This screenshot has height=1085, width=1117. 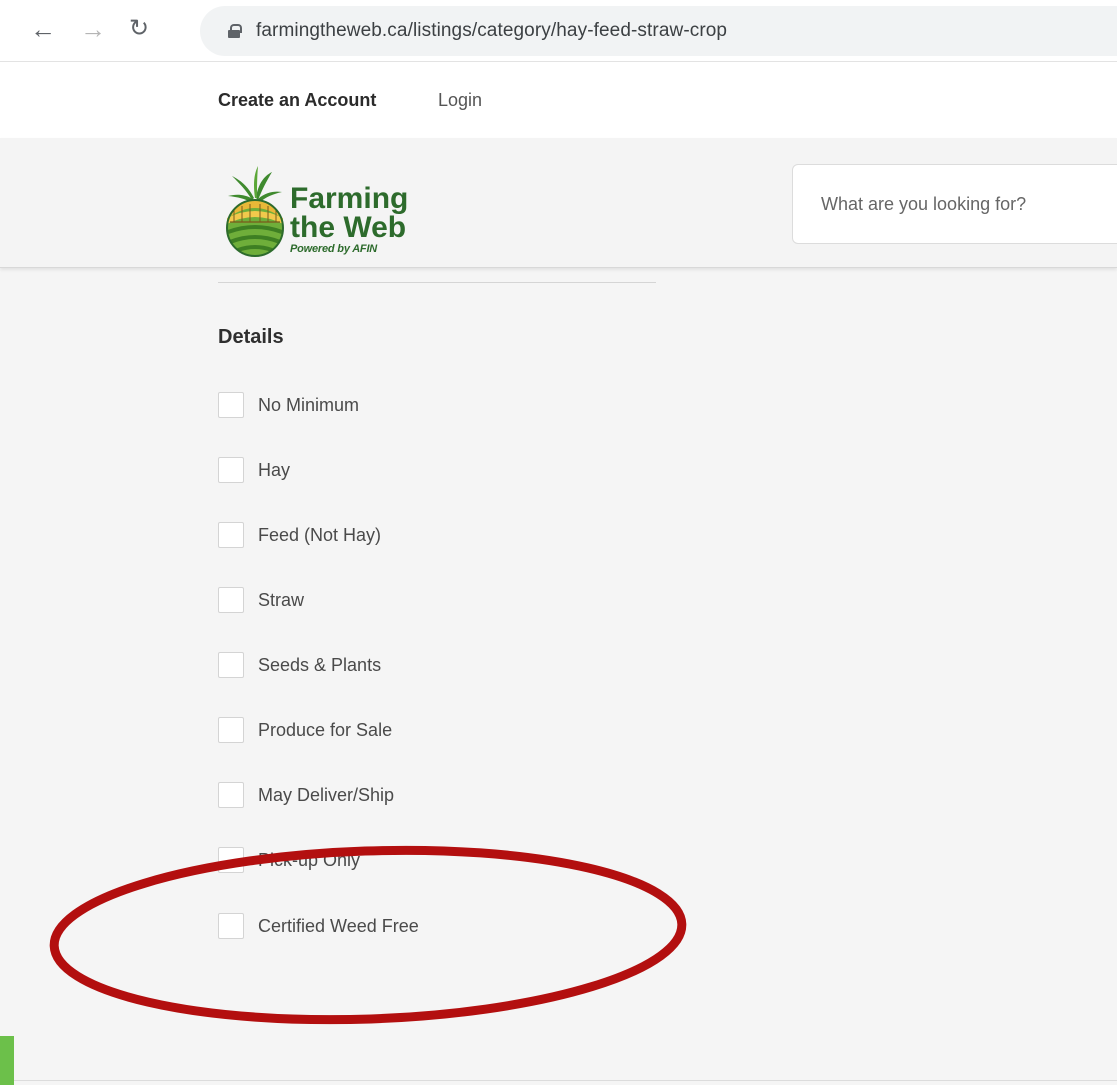 What do you see at coordinates (7, 1060) in the screenshot?
I see `green-edge-fragment` at bounding box center [7, 1060].